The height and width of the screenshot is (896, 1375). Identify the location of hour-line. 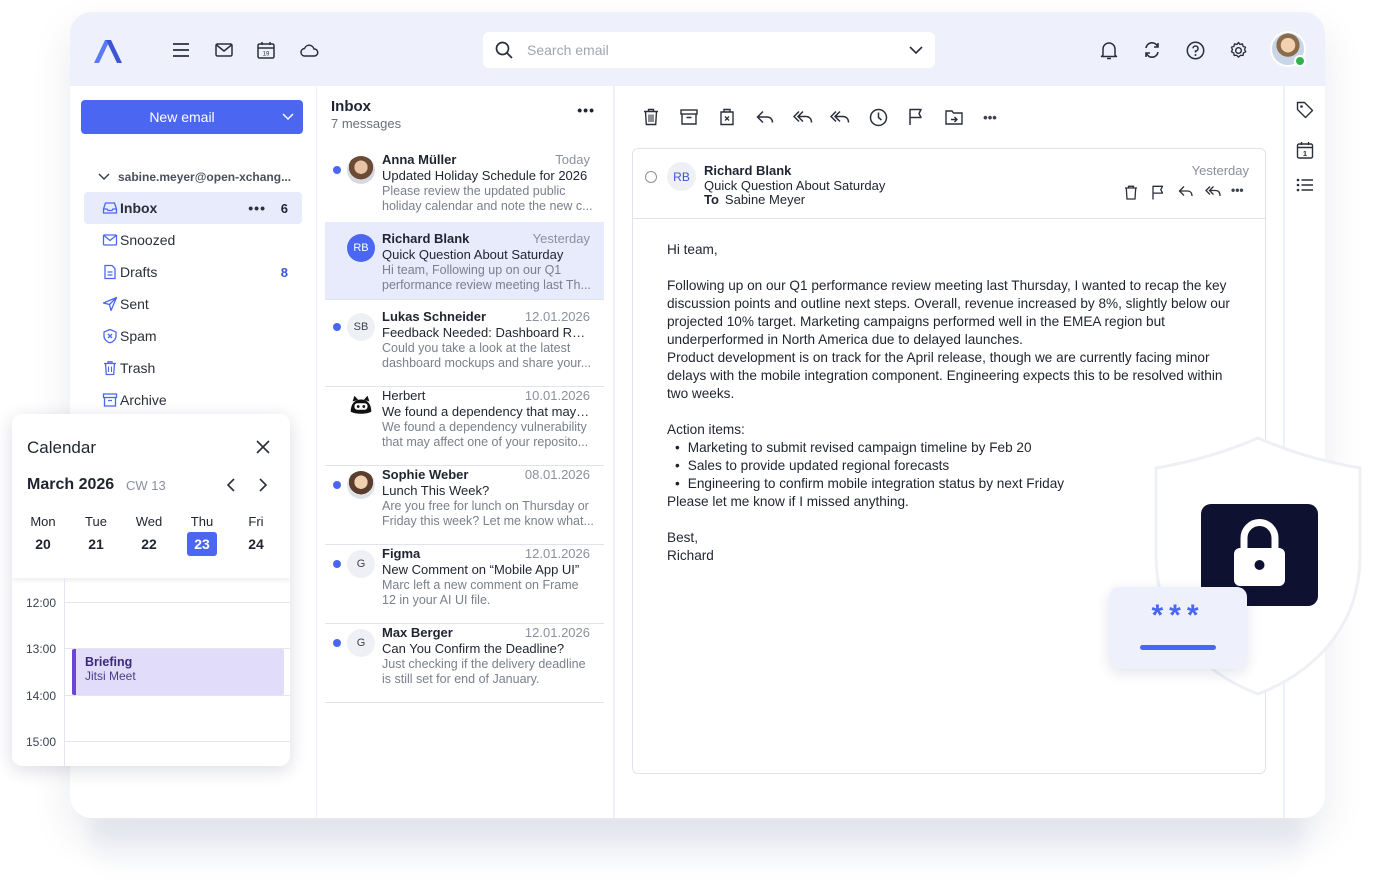
(177, 602).